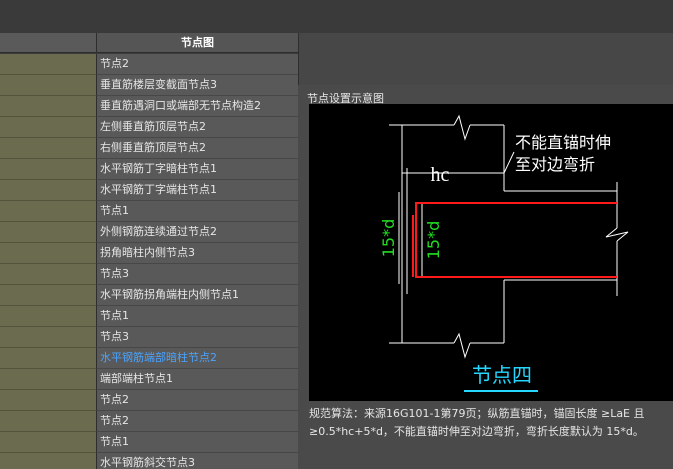 Image resolution: width=673 pixels, height=469 pixels. Describe the element at coordinates (485, 59) in the screenshot. I see `preview-toolbar-area` at that location.